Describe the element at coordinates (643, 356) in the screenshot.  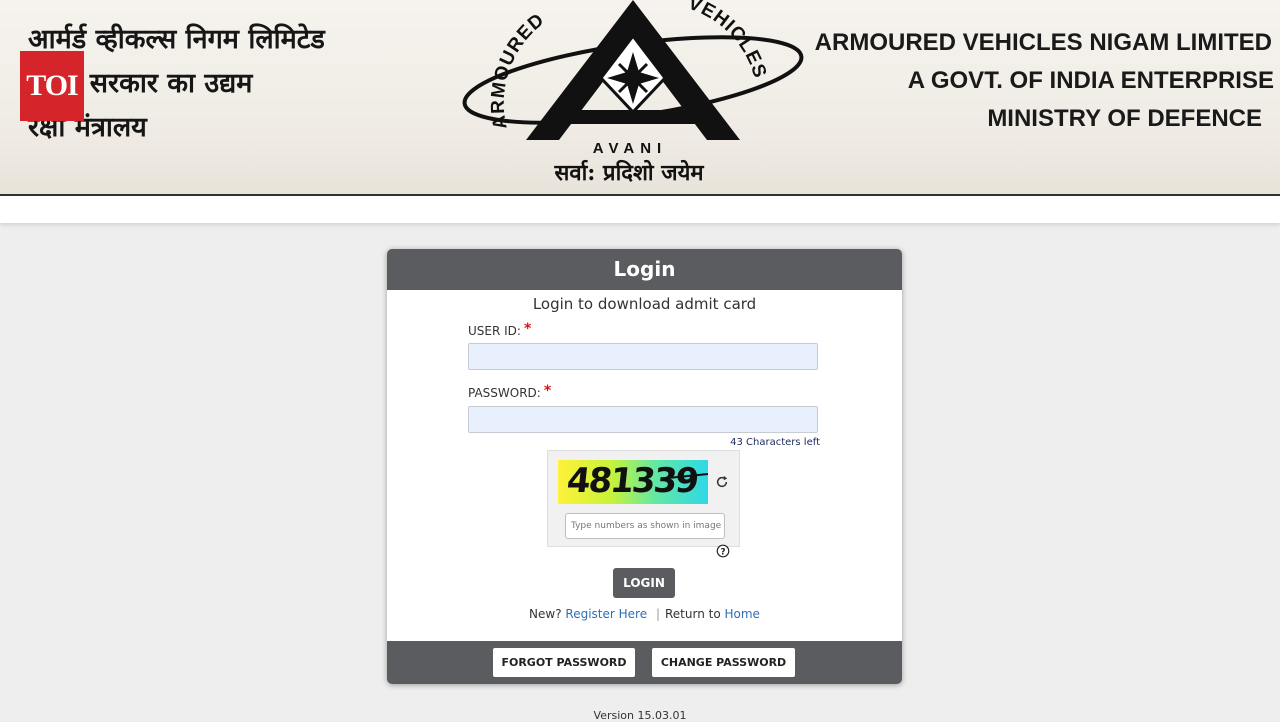
I see `user-id-input` at that location.